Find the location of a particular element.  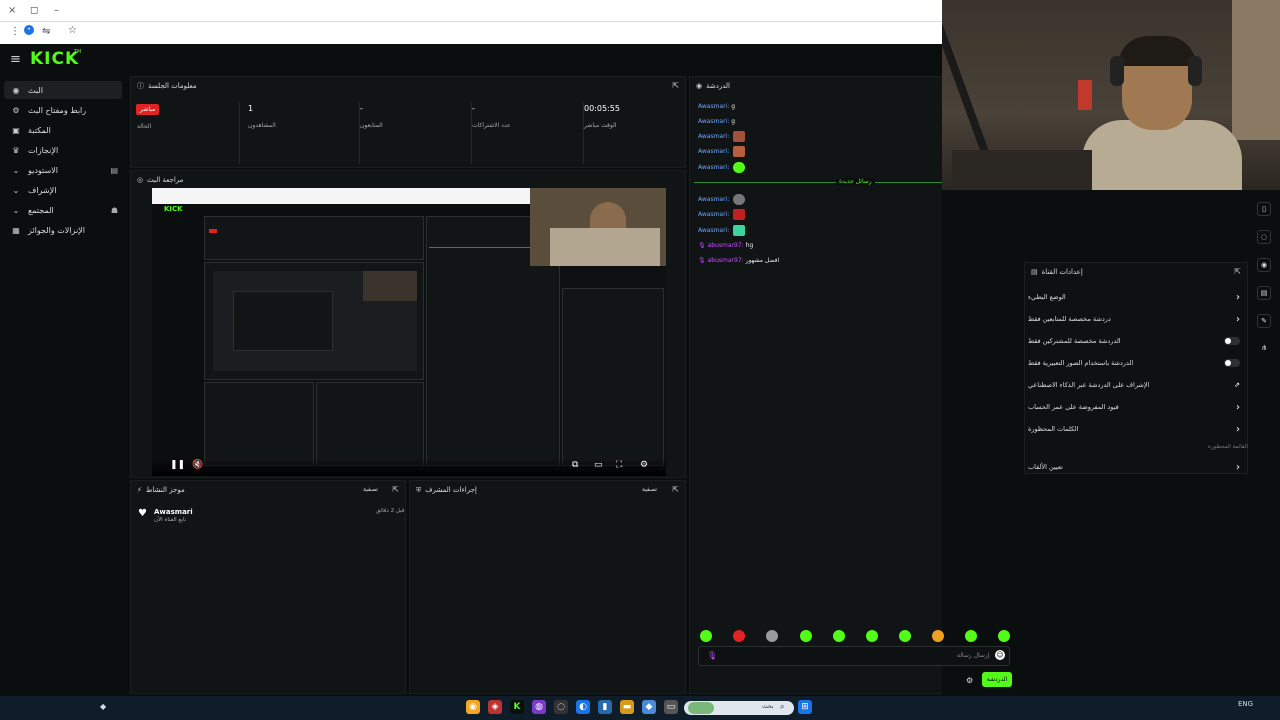

sidebar-item-moderation: ⌄ الإشراف is located at coordinates (63, 190).